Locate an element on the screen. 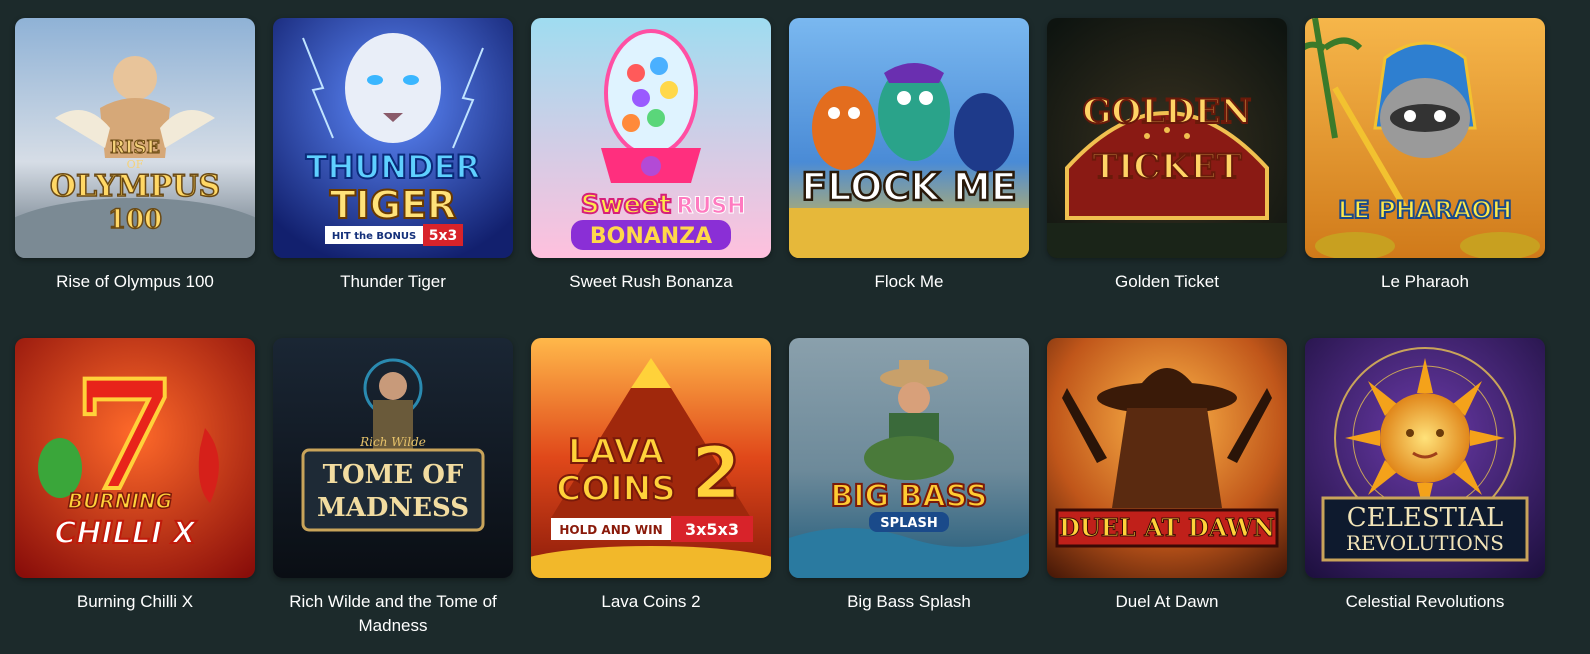 This screenshot has width=1590, height=654. game-art: CELESTIAL REVOLUTIONS is located at coordinates (1425, 458).